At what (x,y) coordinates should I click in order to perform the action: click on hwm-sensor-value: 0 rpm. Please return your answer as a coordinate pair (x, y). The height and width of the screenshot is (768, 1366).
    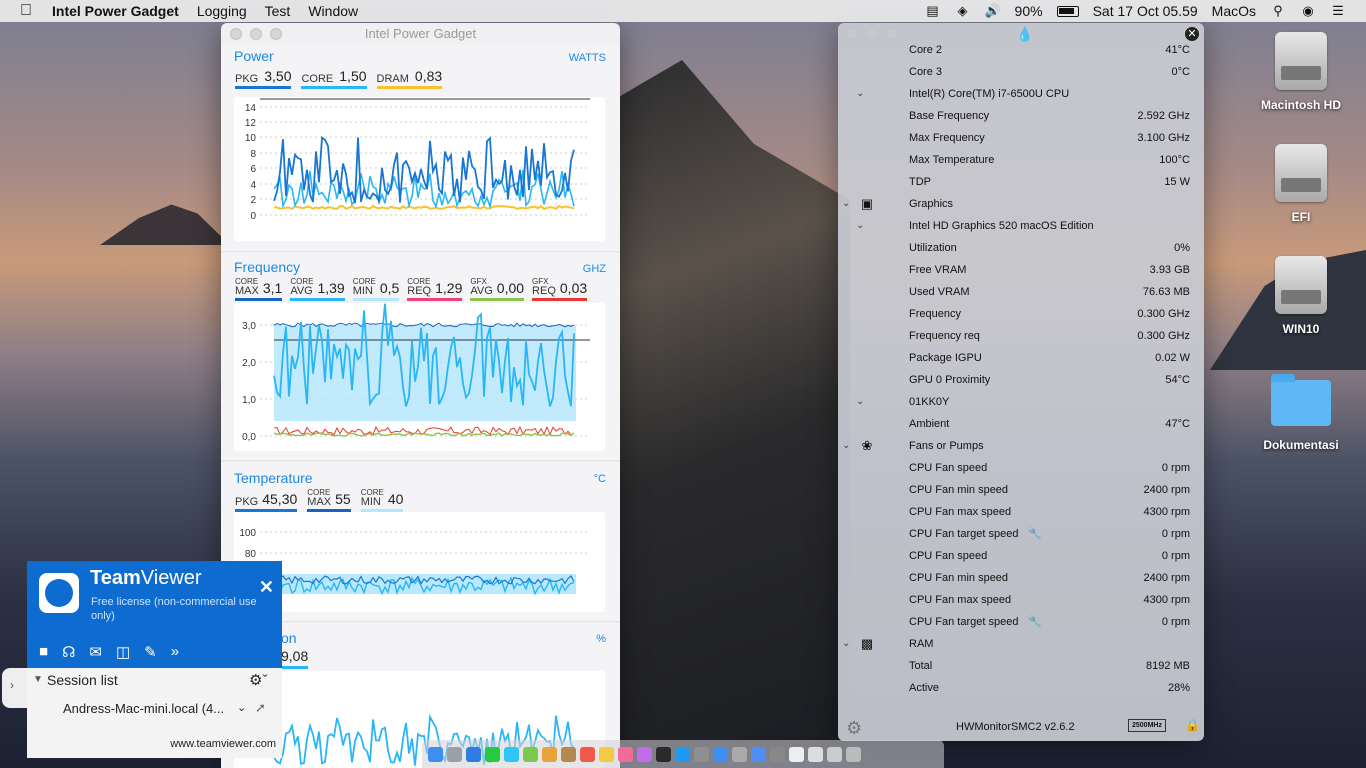
    Looking at the image, I should click on (1175, 534).